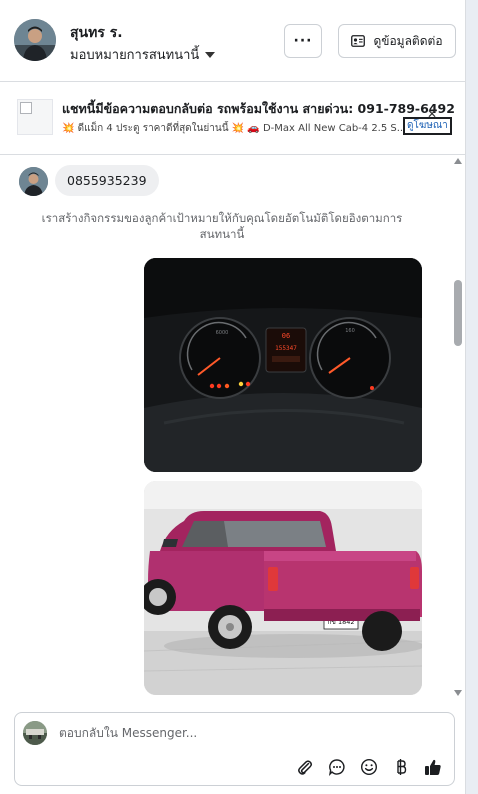 This screenshot has height=794, width=478. What do you see at coordinates (337, 767) in the screenshot?
I see `saved-reply-icon` at bounding box center [337, 767].